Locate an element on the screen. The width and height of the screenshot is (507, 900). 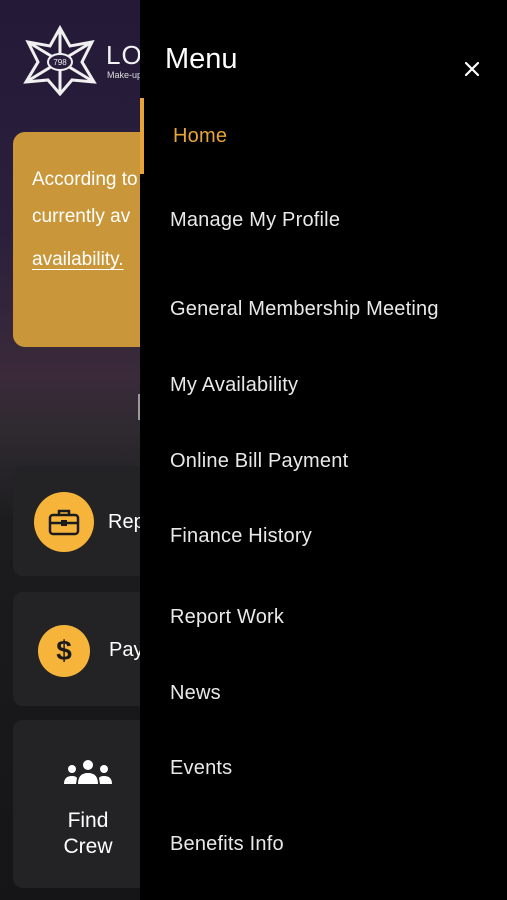
group-icon is located at coordinates (88, 772).